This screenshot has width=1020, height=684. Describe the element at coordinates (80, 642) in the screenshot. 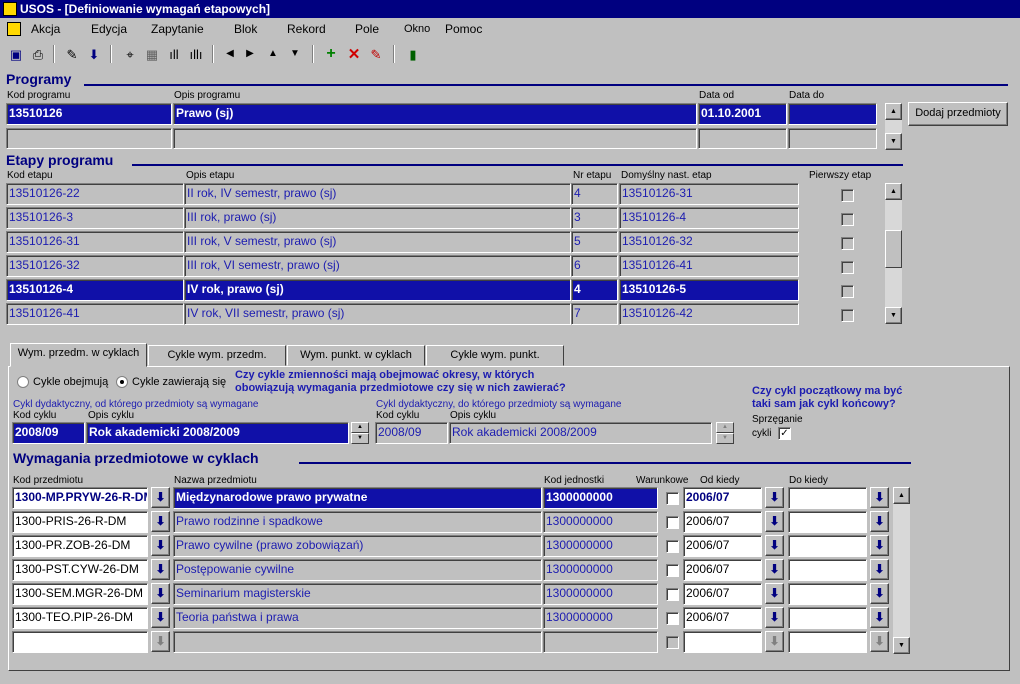

I see `req-kod-field-empty` at that location.